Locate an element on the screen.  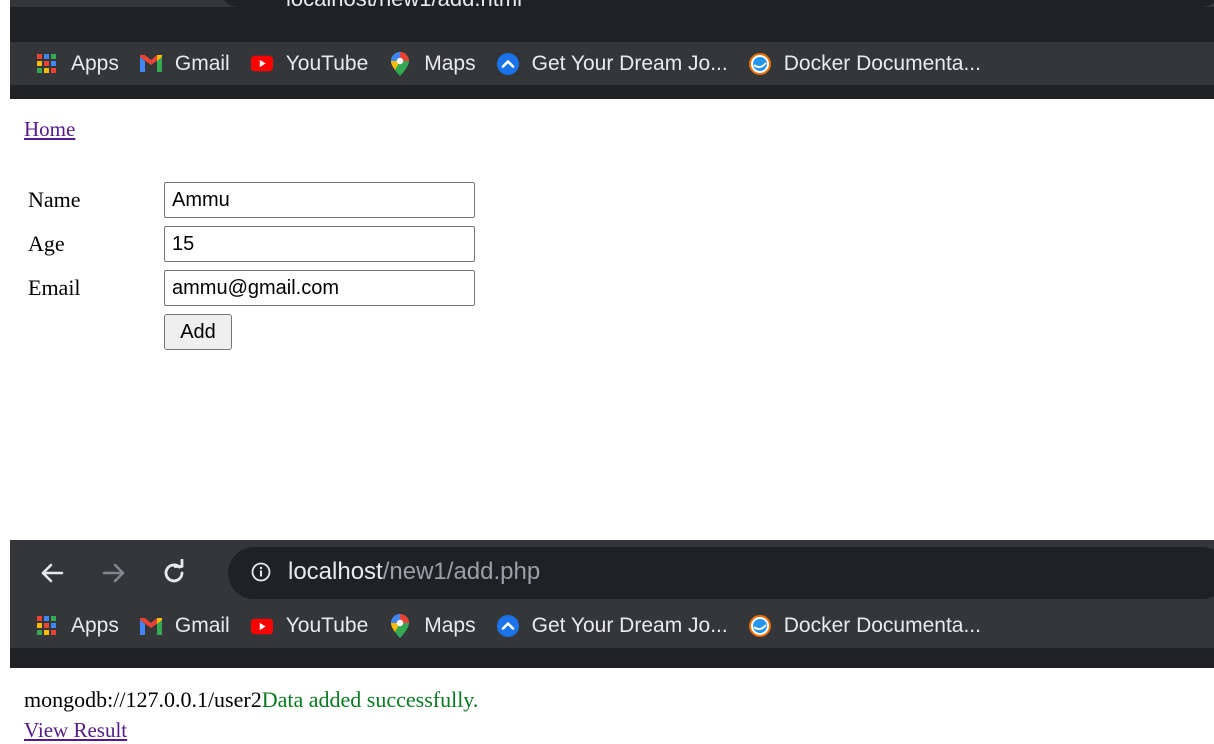
age-input is located at coordinates (319, 244).